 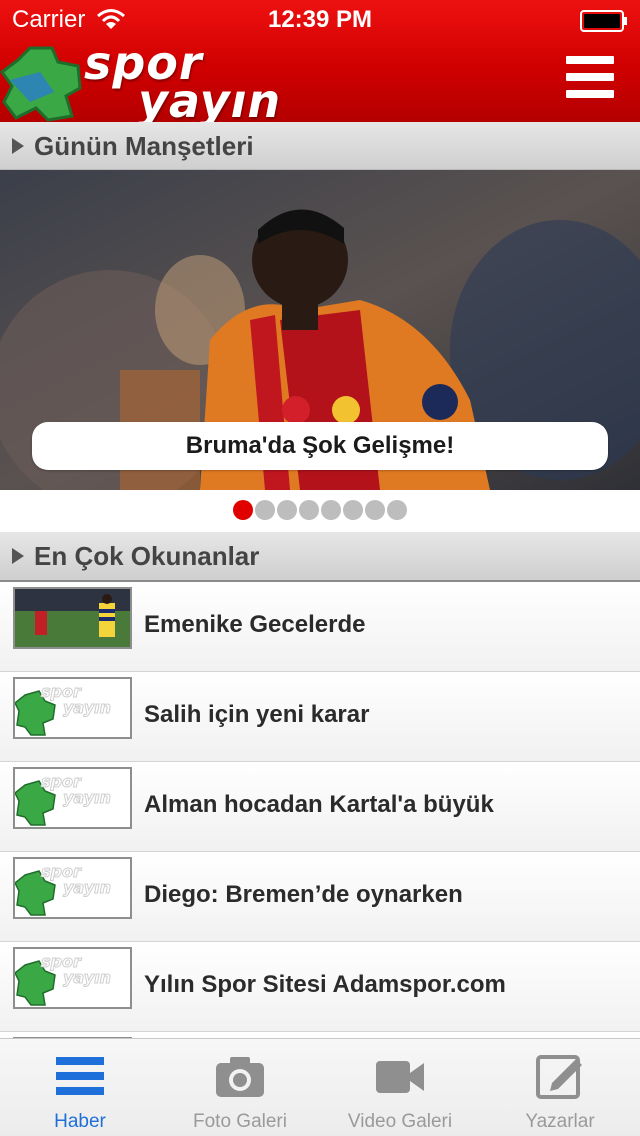 I want to click on news-title: Yılın Spor Sitesi Adamspor.com, so click(x=325, y=984).